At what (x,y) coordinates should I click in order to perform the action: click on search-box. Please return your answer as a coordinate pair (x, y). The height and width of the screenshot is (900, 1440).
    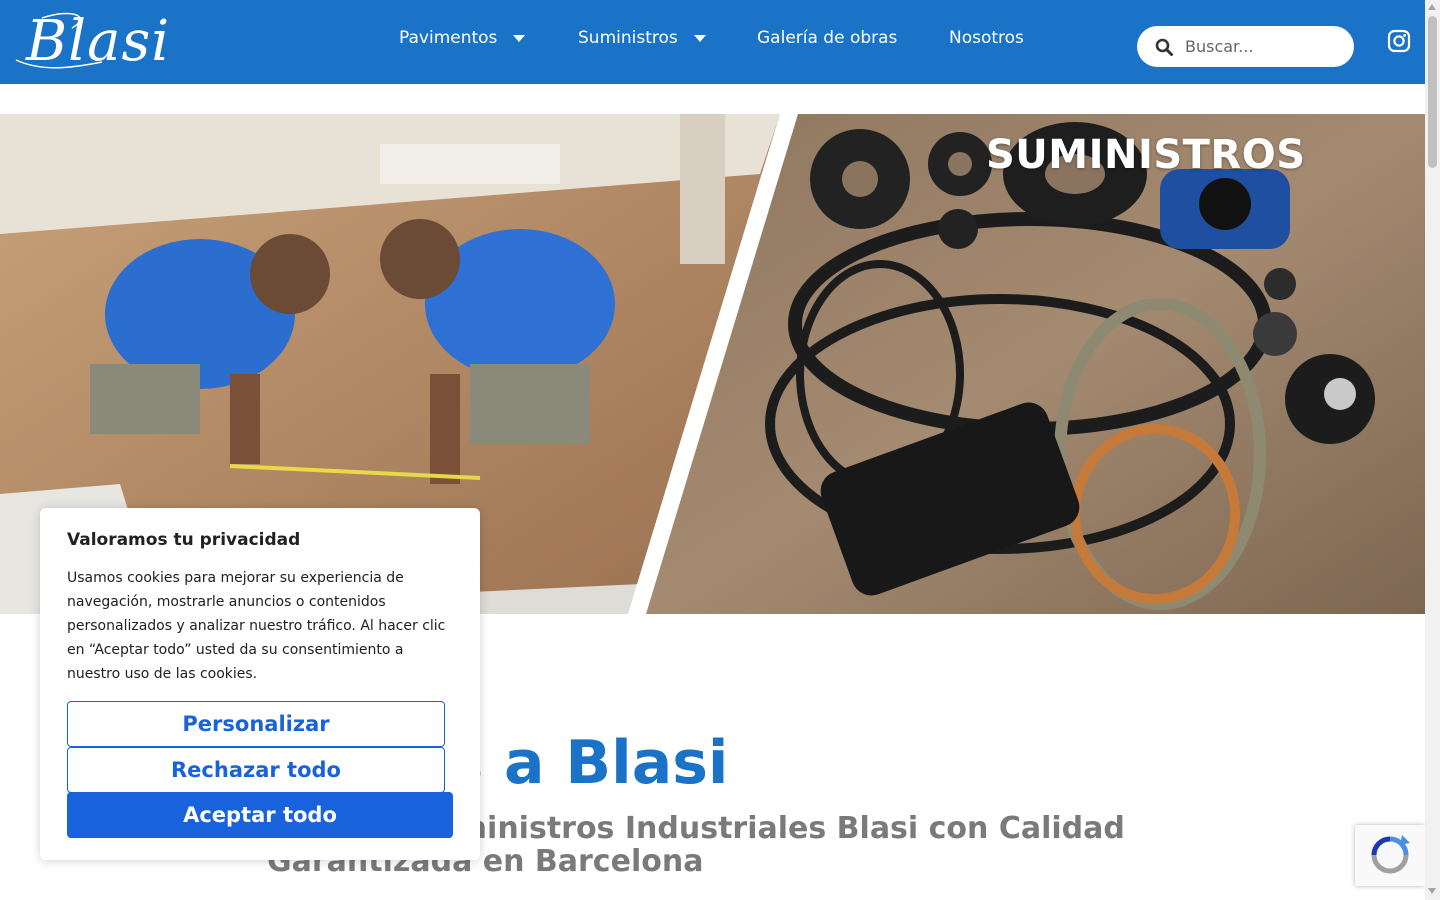
    Looking at the image, I should click on (1245, 46).